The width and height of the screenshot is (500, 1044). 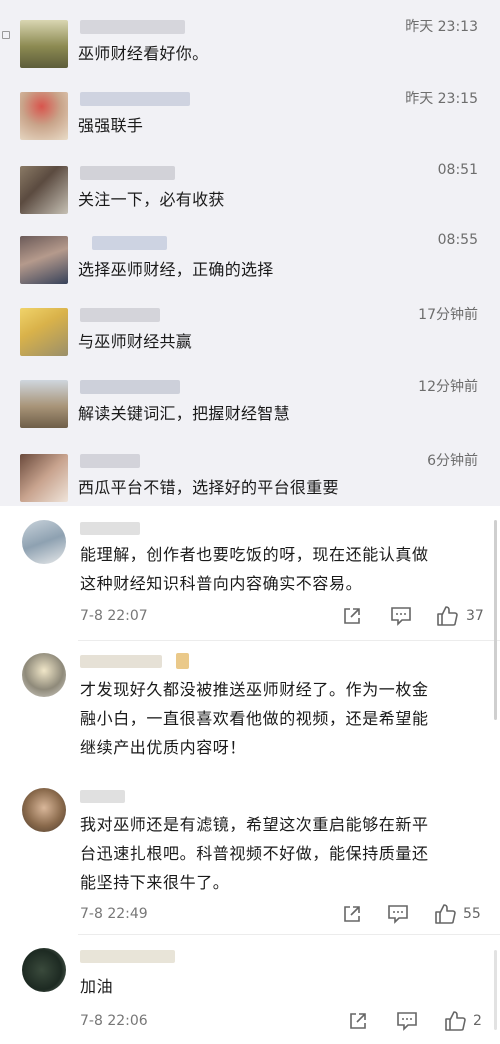 I want to click on comment-text: 加油, so click(x=97, y=986).